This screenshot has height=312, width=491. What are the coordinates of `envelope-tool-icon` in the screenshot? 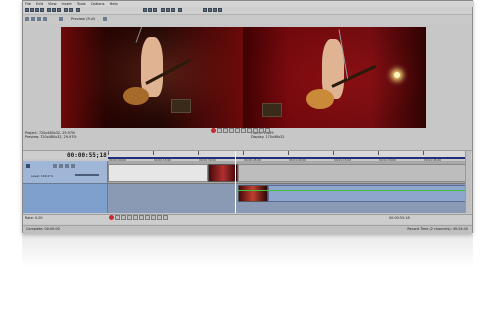 It's located at (168, 10).